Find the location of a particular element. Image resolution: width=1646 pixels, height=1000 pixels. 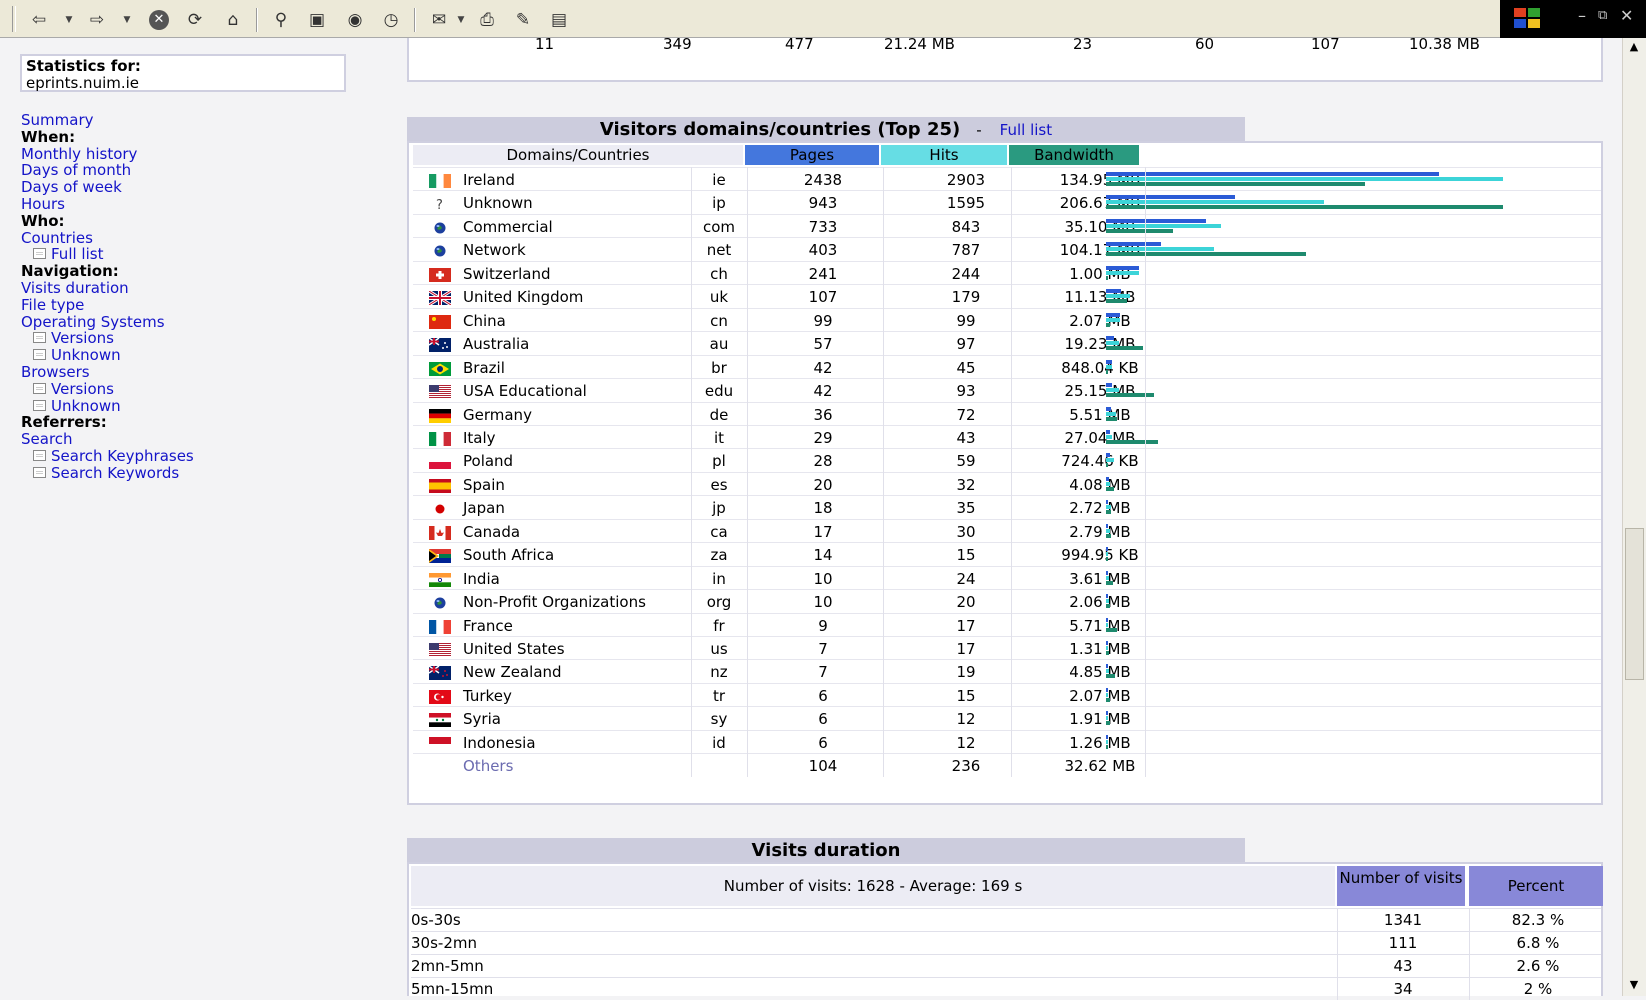

flag-turkey is located at coordinates (440, 696).